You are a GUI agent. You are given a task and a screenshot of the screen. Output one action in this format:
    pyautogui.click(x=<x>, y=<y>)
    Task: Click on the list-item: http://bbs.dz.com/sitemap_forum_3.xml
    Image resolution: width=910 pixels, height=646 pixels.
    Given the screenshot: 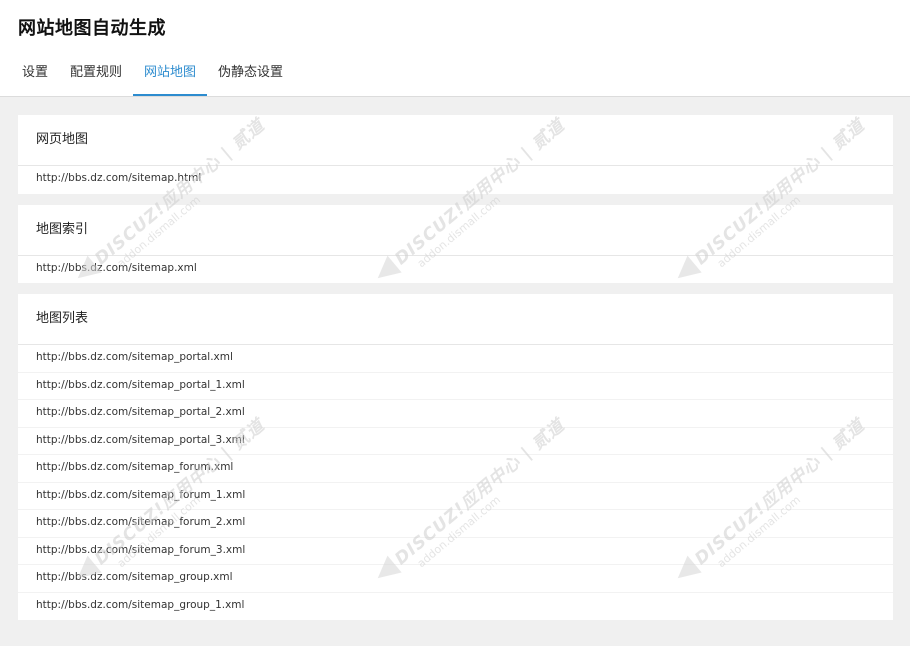 What is the action you would take?
    pyautogui.click(x=455, y=551)
    